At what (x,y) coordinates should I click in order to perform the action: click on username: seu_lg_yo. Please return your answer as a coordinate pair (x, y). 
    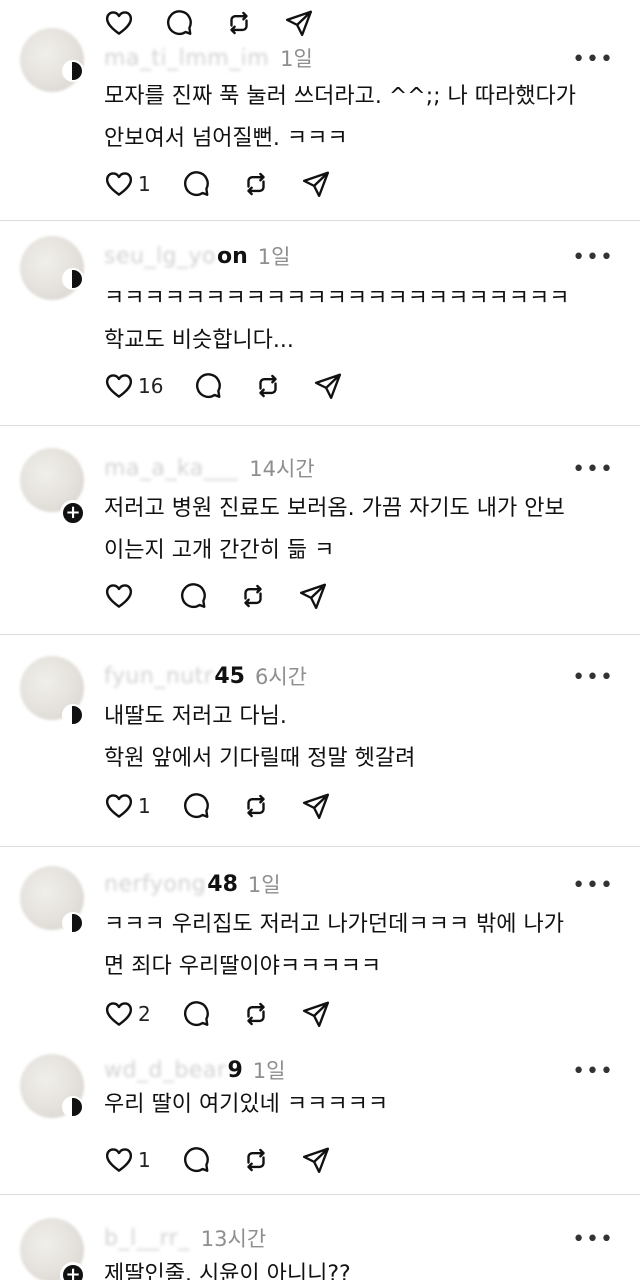
    Looking at the image, I should click on (160, 256).